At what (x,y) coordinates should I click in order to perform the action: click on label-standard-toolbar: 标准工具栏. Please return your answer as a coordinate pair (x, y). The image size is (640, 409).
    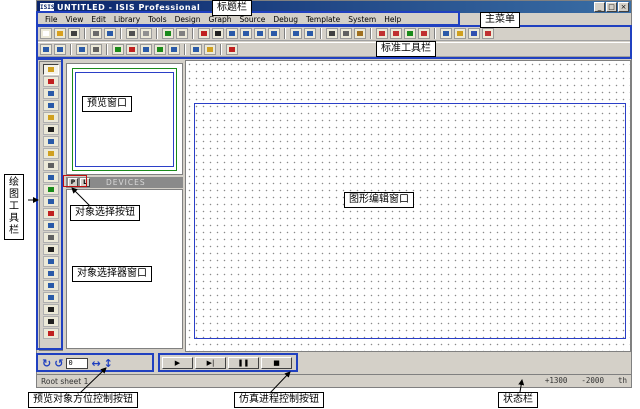
    Looking at the image, I should click on (406, 49).